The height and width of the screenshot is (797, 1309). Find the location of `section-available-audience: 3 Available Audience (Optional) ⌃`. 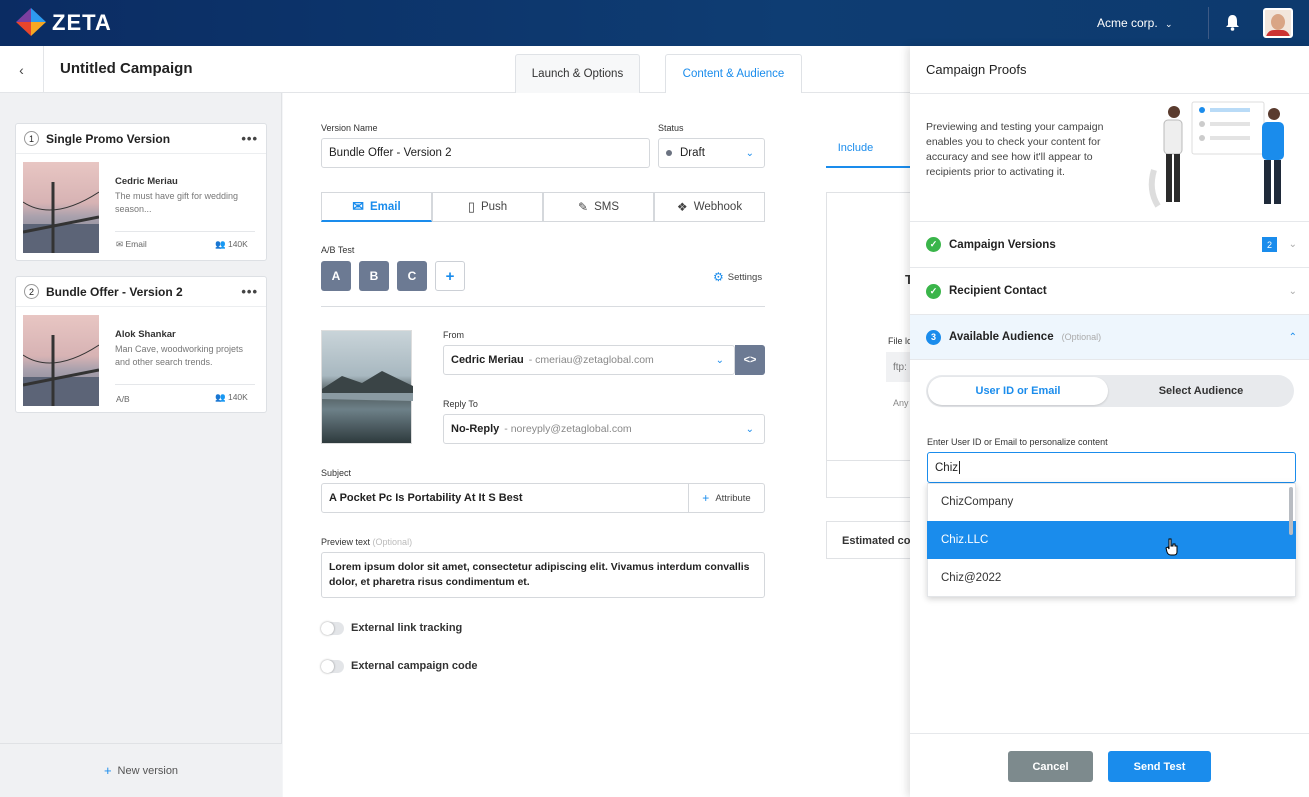

section-available-audience: 3 Available Audience (Optional) ⌃ is located at coordinates (1109, 337).